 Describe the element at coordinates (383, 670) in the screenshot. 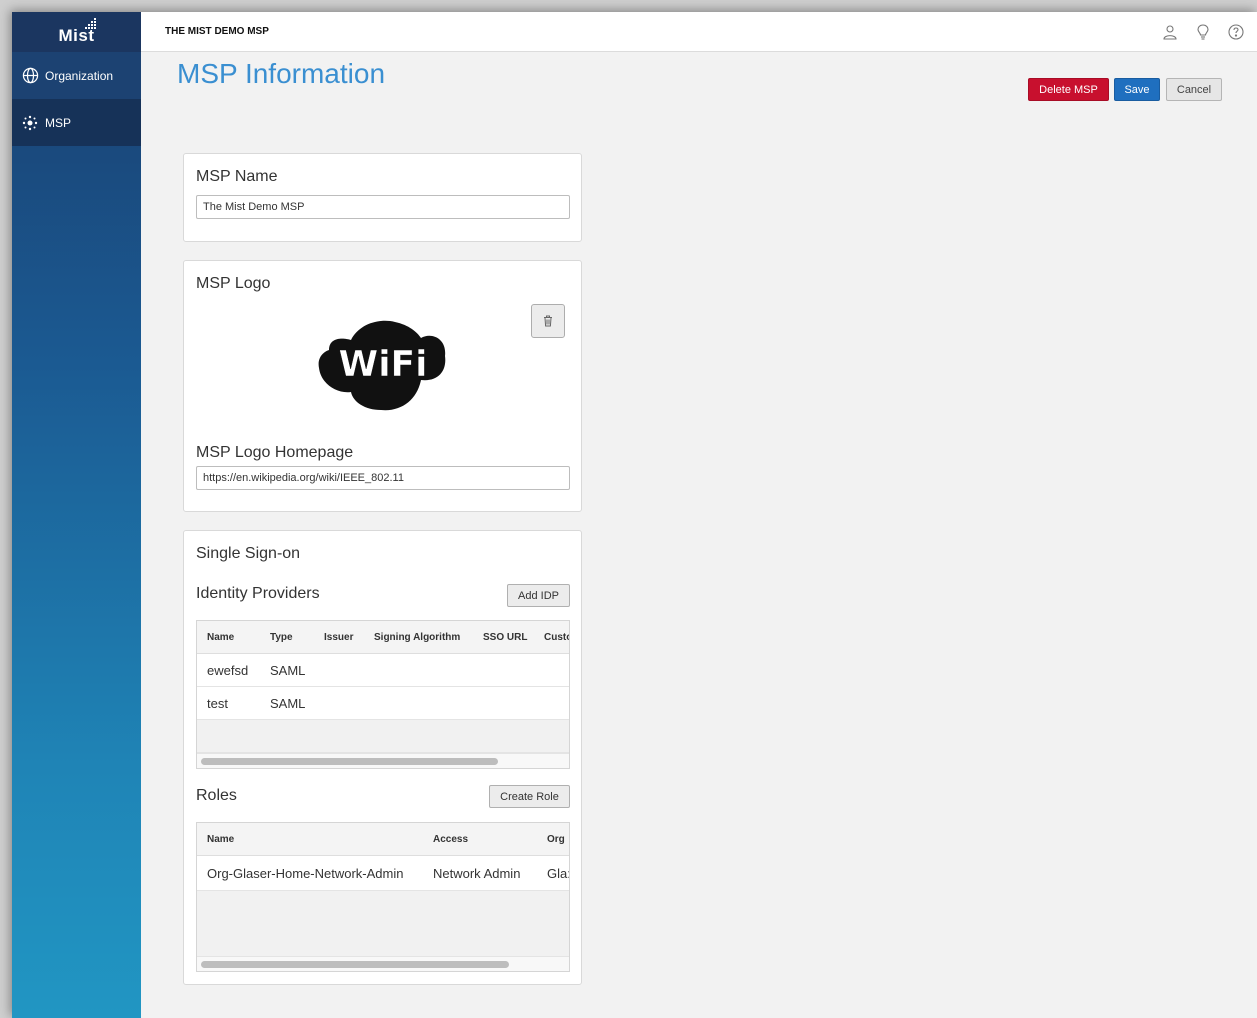

I see `table-row: ewefsd SAML` at that location.